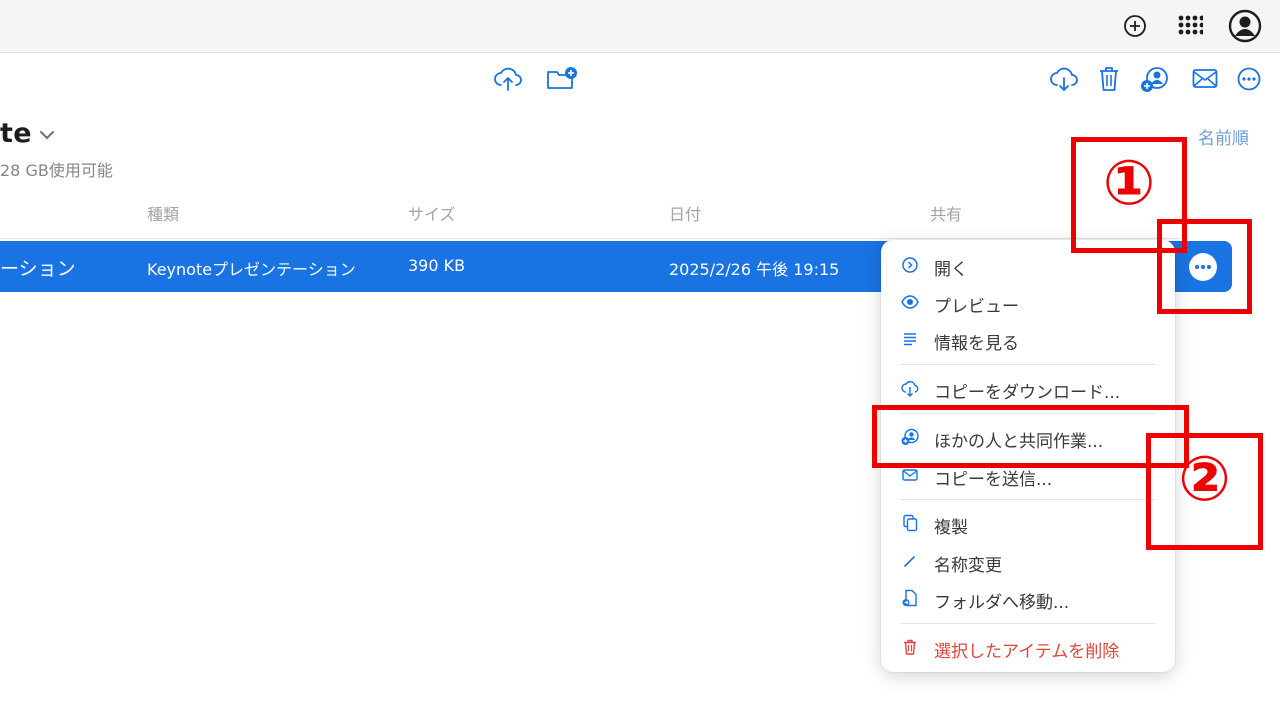 Image resolution: width=1280 pixels, height=720 pixels. I want to click on chevron-circle-icon, so click(910, 265).